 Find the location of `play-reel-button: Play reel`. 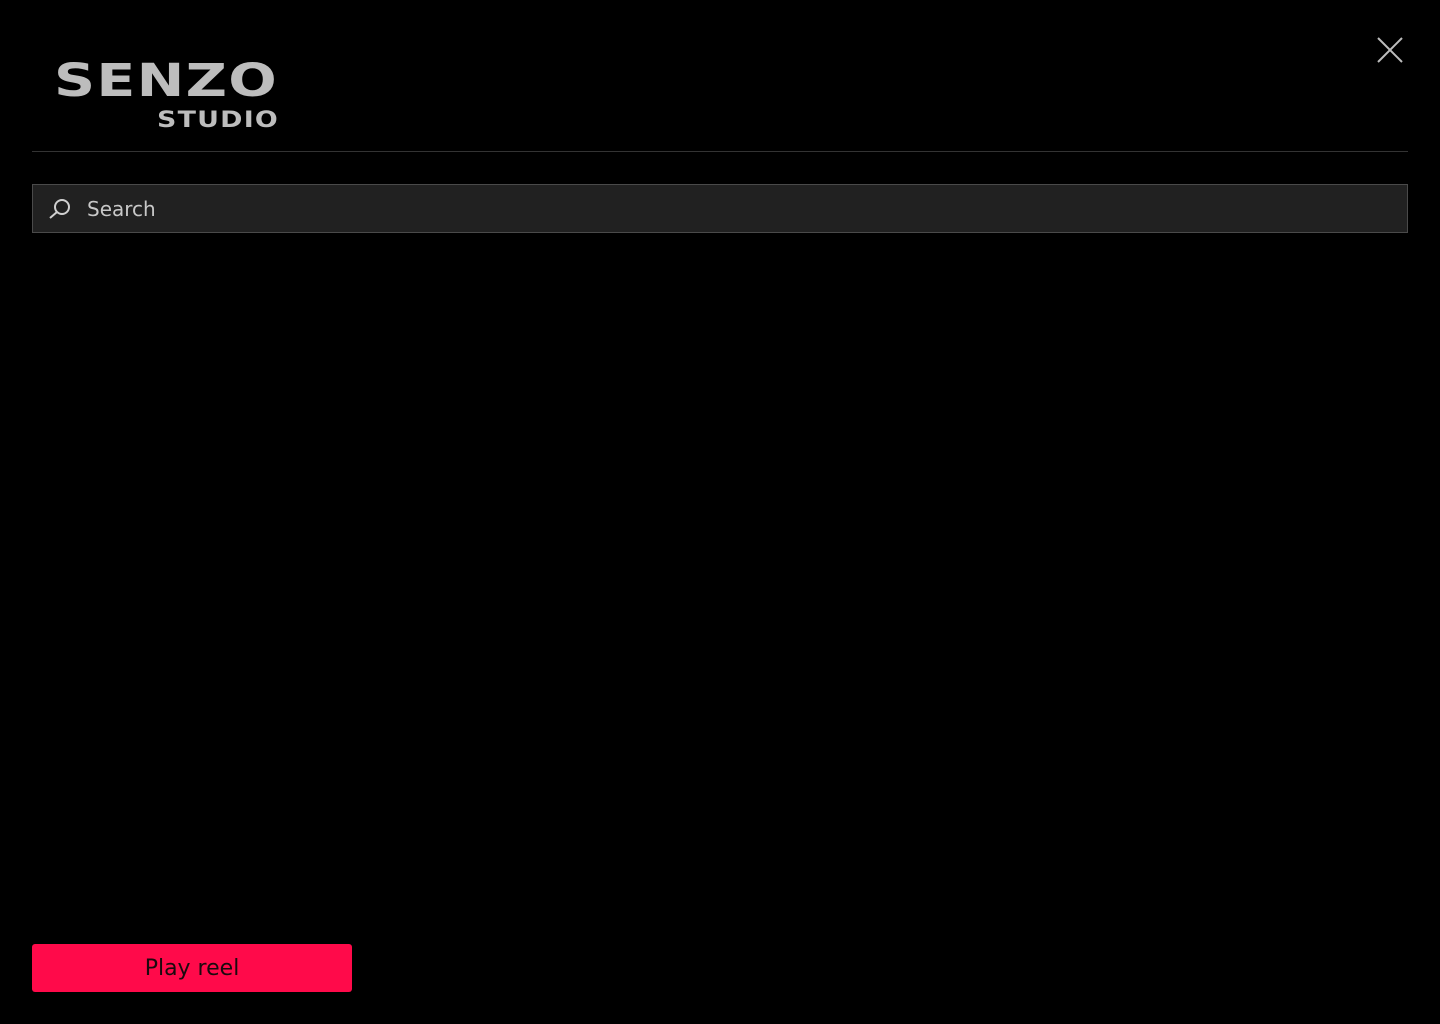

play-reel-button: Play reel is located at coordinates (192, 968).